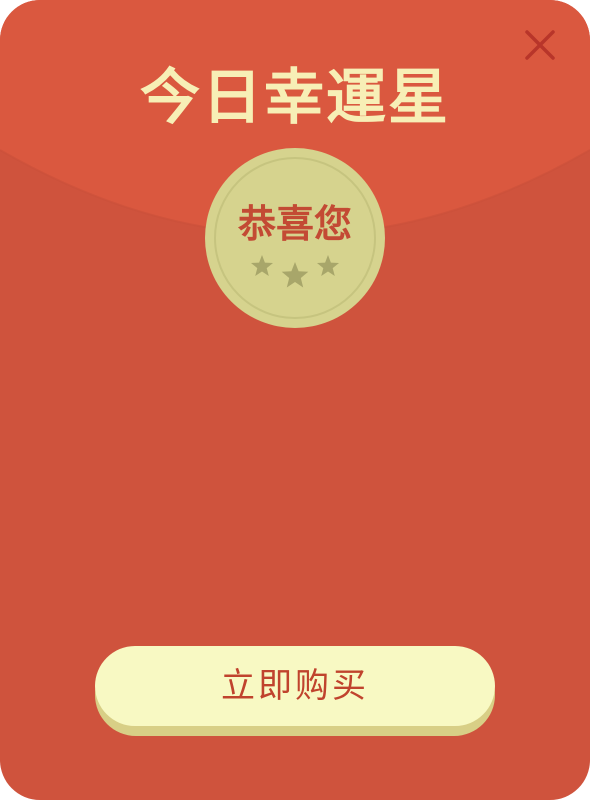  Describe the element at coordinates (295, 686) in the screenshot. I see `buy-now-label: 立即购买` at that location.